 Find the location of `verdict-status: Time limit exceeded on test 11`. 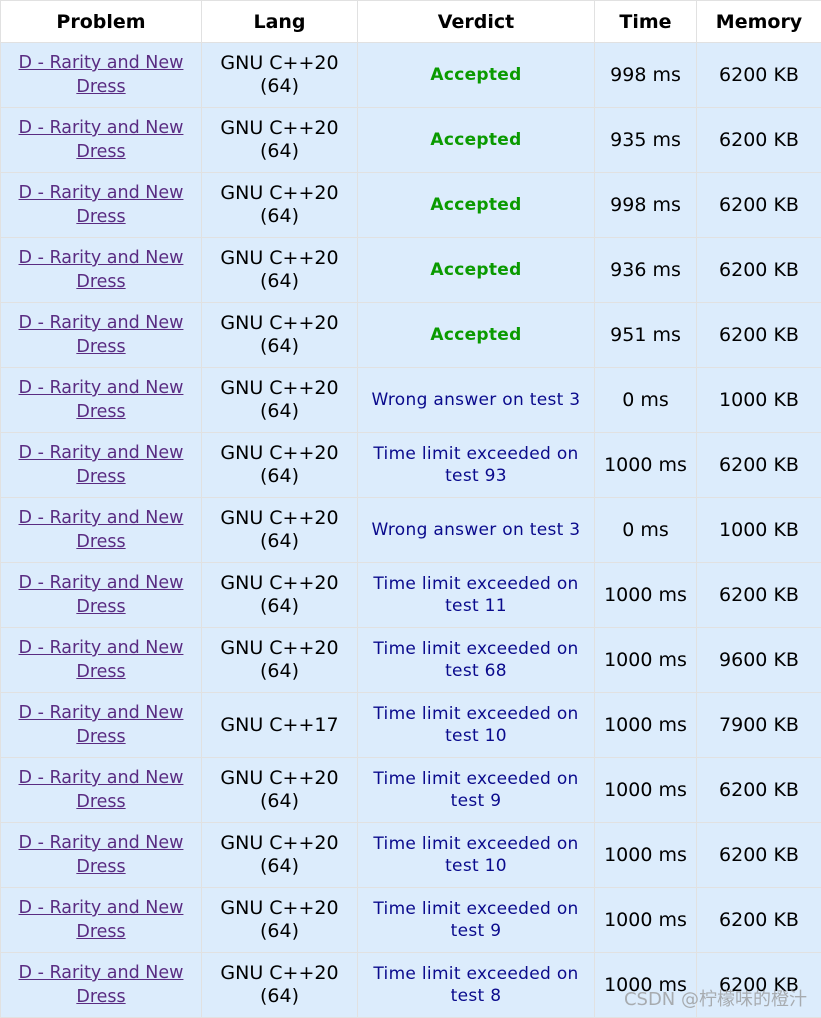

verdict-status: Time limit exceeded on test 11 is located at coordinates (475, 595).